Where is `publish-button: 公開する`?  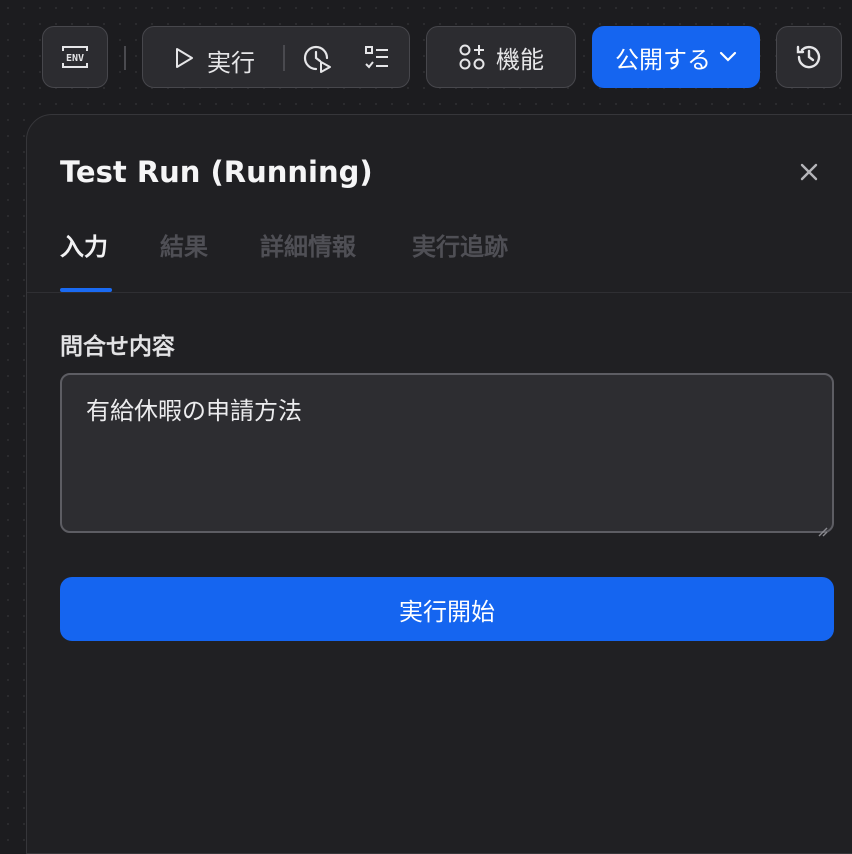
publish-button: 公開する is located at coordinates (676, 57).